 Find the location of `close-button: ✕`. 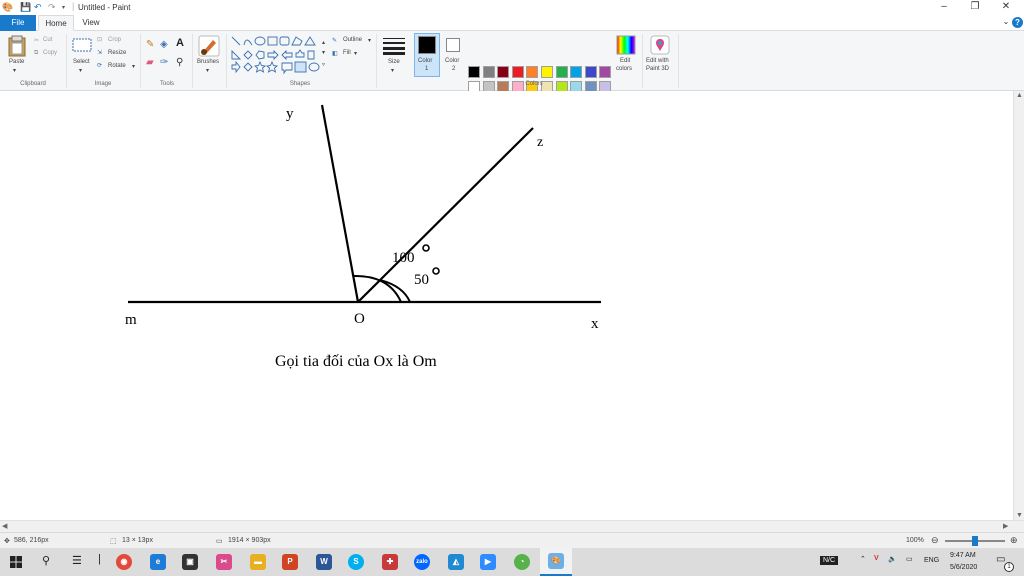

close-button: ✕ is located at coordinates (1006, 7).